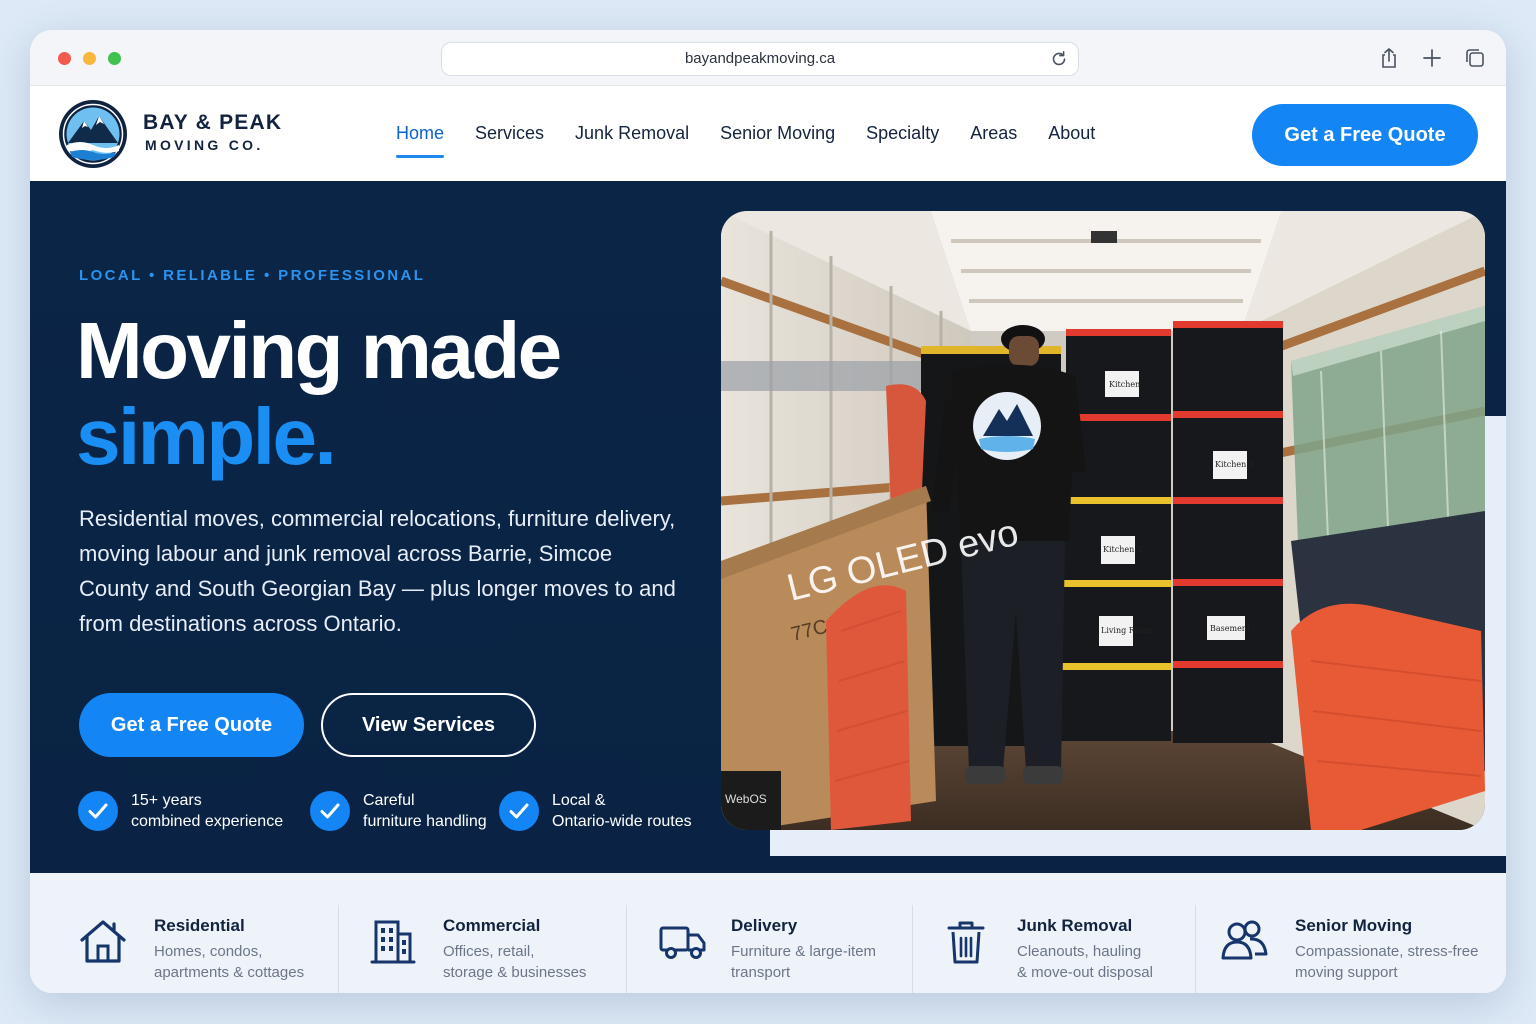 The image size is (1536, 1024). Describe the element at coordinates (420, 140) in the screenshot. I see `nav-home: Home` at that location.